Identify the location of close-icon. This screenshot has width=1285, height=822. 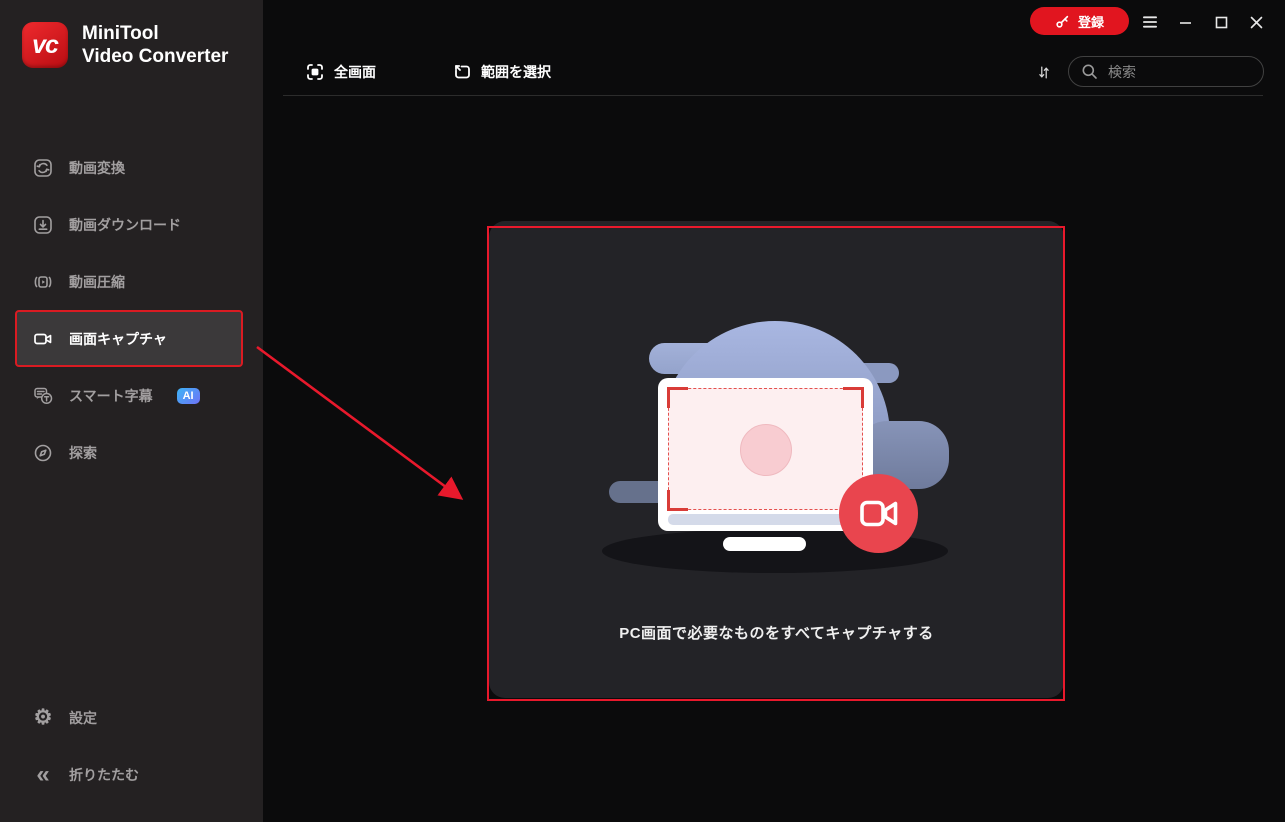
(1256, 22).